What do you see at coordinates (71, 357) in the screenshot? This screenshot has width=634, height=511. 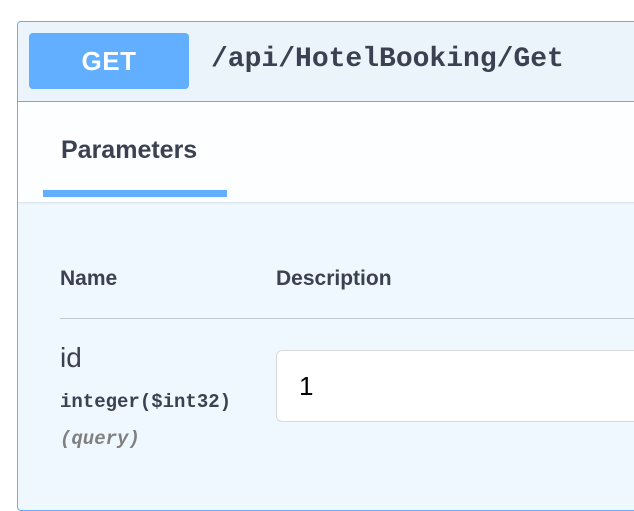 I see `parameter-name: id` at bounding box center [71, 357].